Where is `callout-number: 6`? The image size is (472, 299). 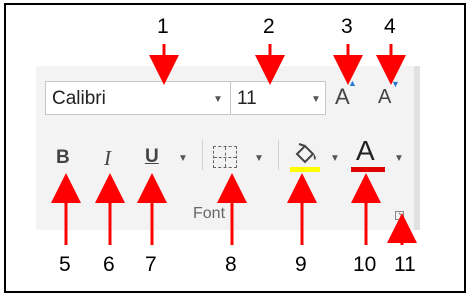
callout-number: 6 is located at coordinates (109, 264).